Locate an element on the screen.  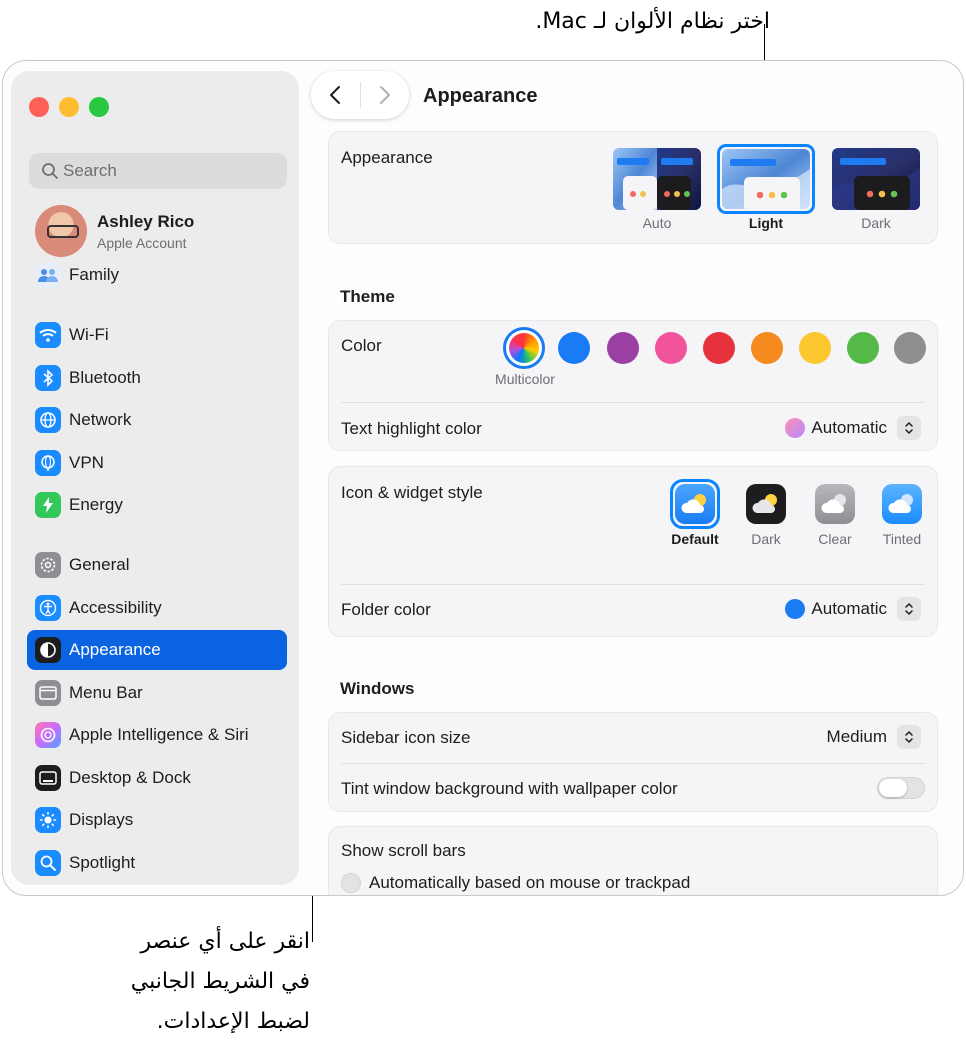
sidebar-item-vpn: VPN is located at coordinates (157, 463).